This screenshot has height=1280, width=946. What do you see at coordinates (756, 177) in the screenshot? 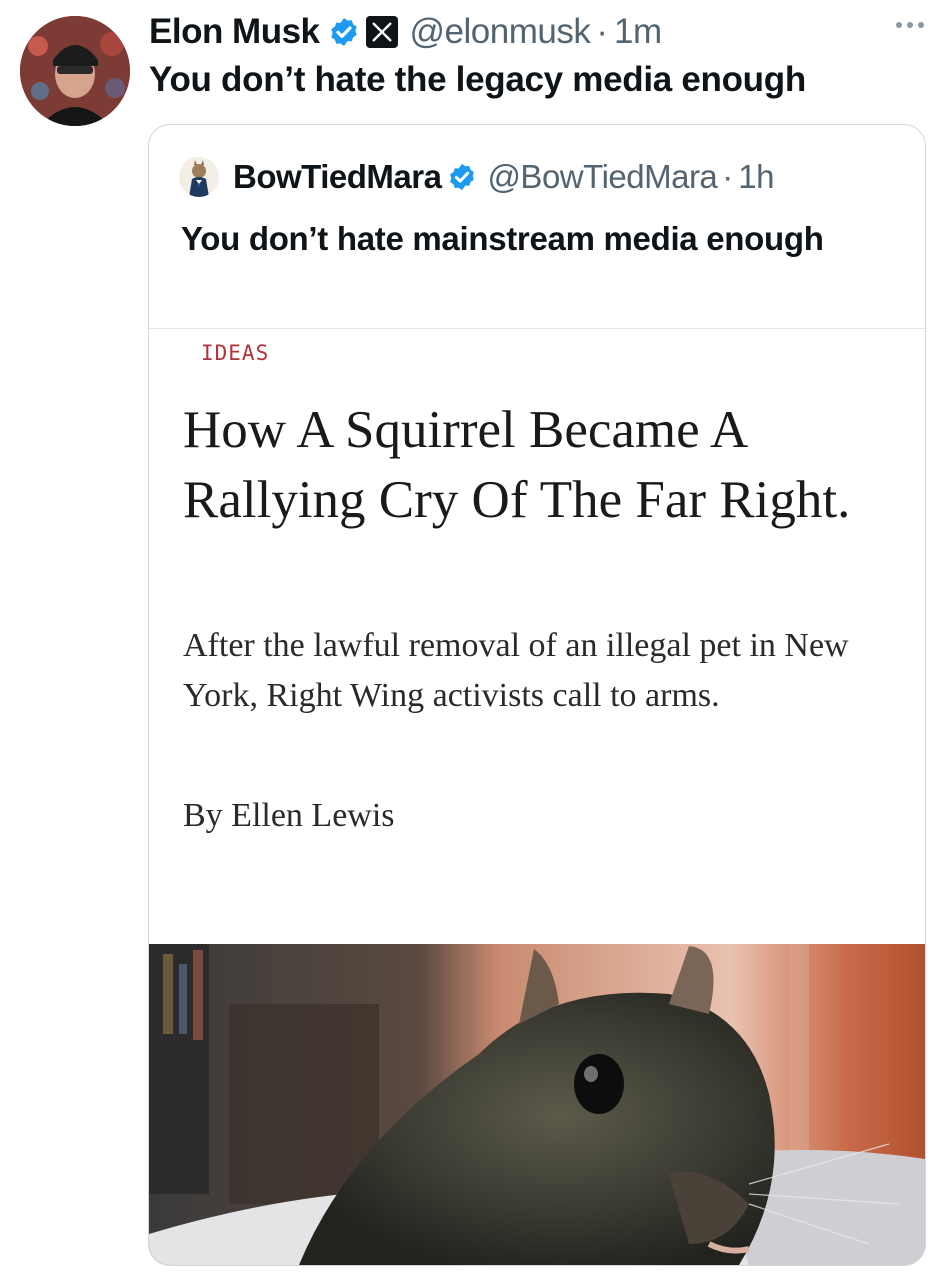
I see `quoted-tweet-timestamp: 1h` at bounding box center [756, 177].